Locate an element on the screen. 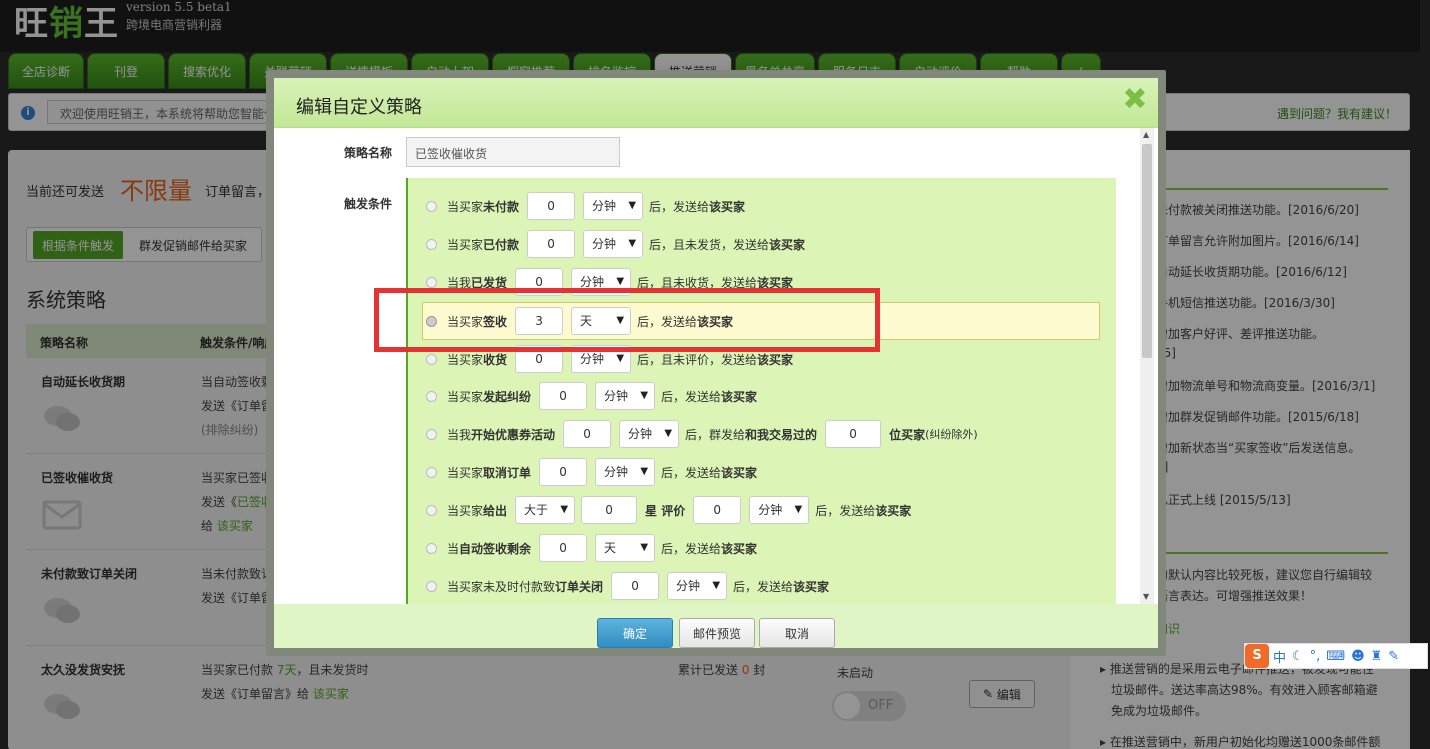 The image size is (1430, 749). condition-row: 当买家未及时付款致 订单关闭 0 分钟 ▼ 后，发送给 该买家 is located at coordinates (627, 586).